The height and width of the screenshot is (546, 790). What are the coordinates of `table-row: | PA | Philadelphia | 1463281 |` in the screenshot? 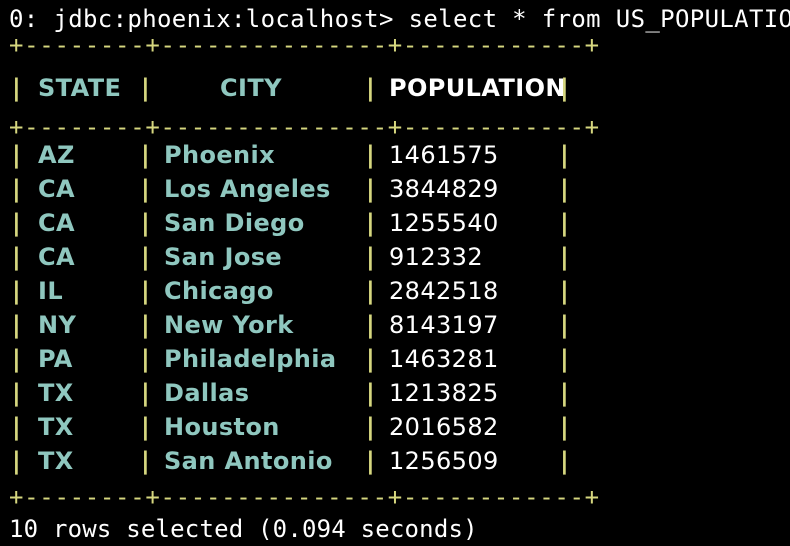 It's located at (395, 359).